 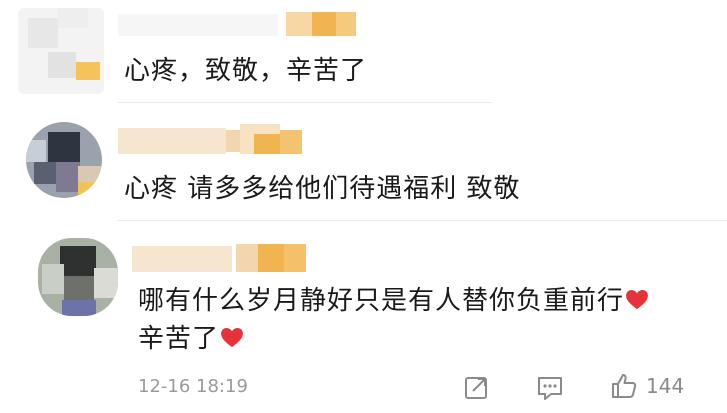 I want to click on thumbs-up-icon, so click(x=624, y=386).